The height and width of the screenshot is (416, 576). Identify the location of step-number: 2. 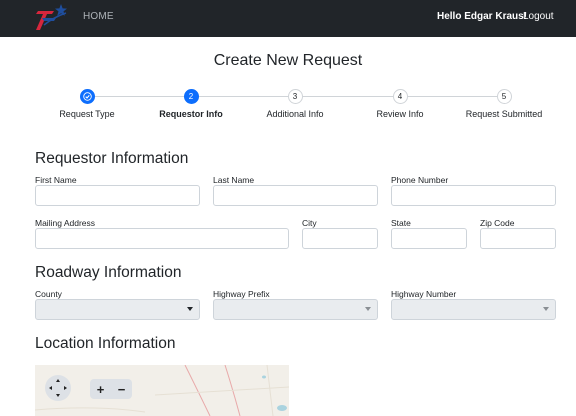
(191, 96).